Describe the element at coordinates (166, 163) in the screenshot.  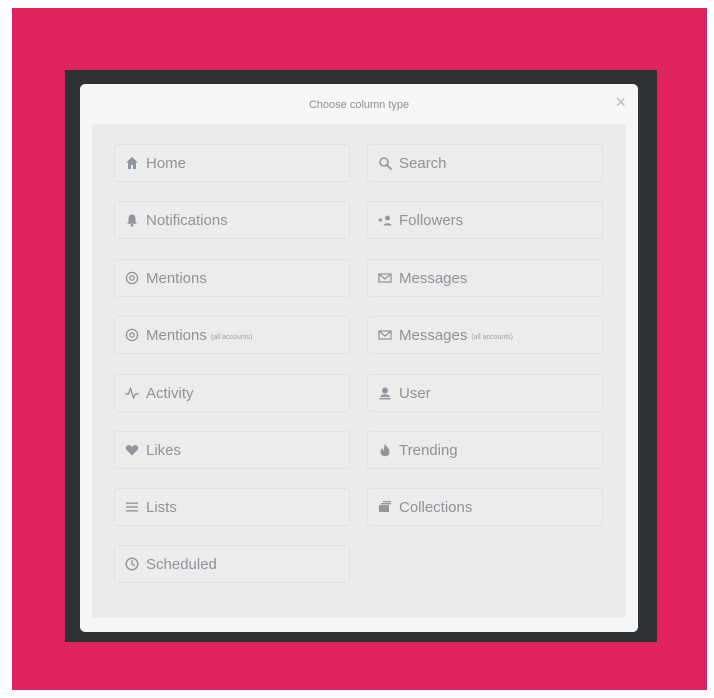
I see `option-label: Home` at that location.